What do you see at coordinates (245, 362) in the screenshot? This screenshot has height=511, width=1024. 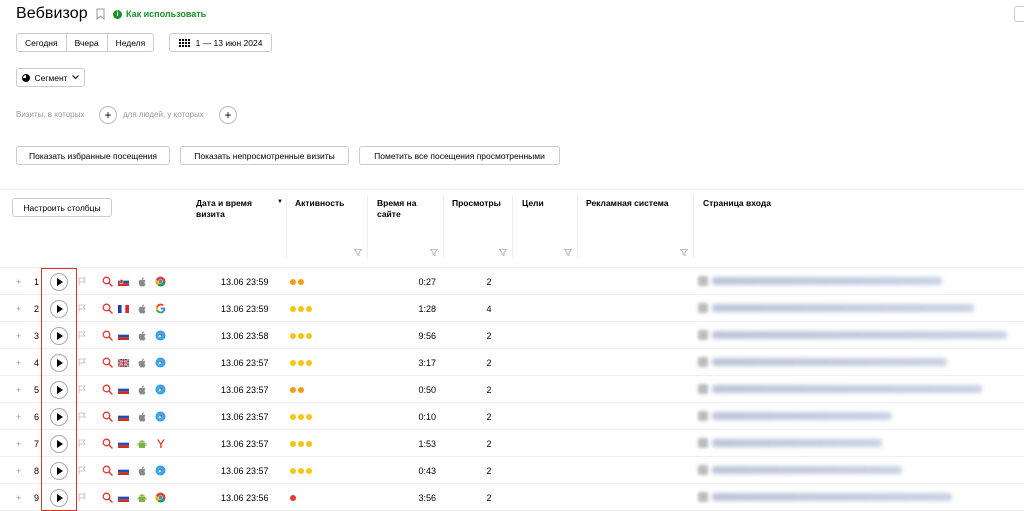 I see `visit-datetime: 13.06 23:57` at bounding box center [245, 362].